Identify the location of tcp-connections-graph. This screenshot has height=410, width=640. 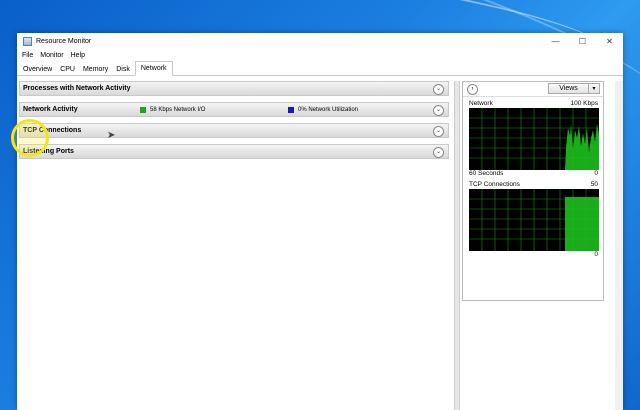
(534, 220).